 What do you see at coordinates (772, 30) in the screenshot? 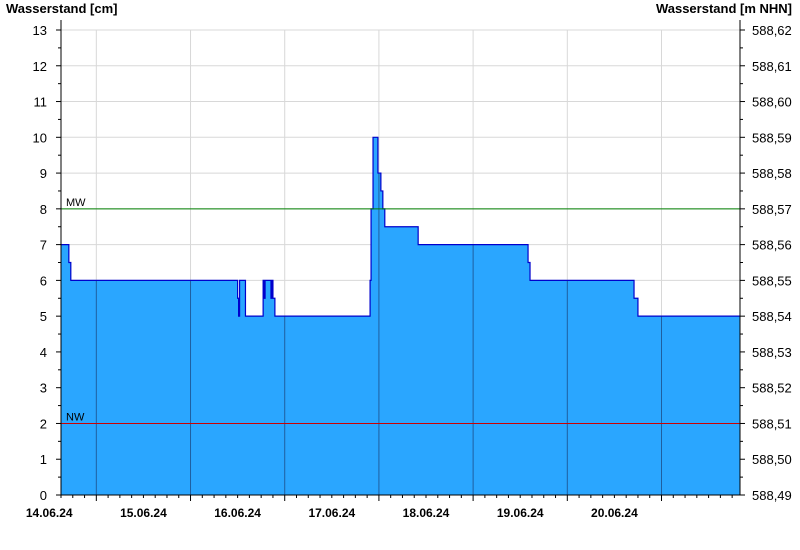
I see `y-right-tick-label: 588,62` at bounding box center [772, 30].